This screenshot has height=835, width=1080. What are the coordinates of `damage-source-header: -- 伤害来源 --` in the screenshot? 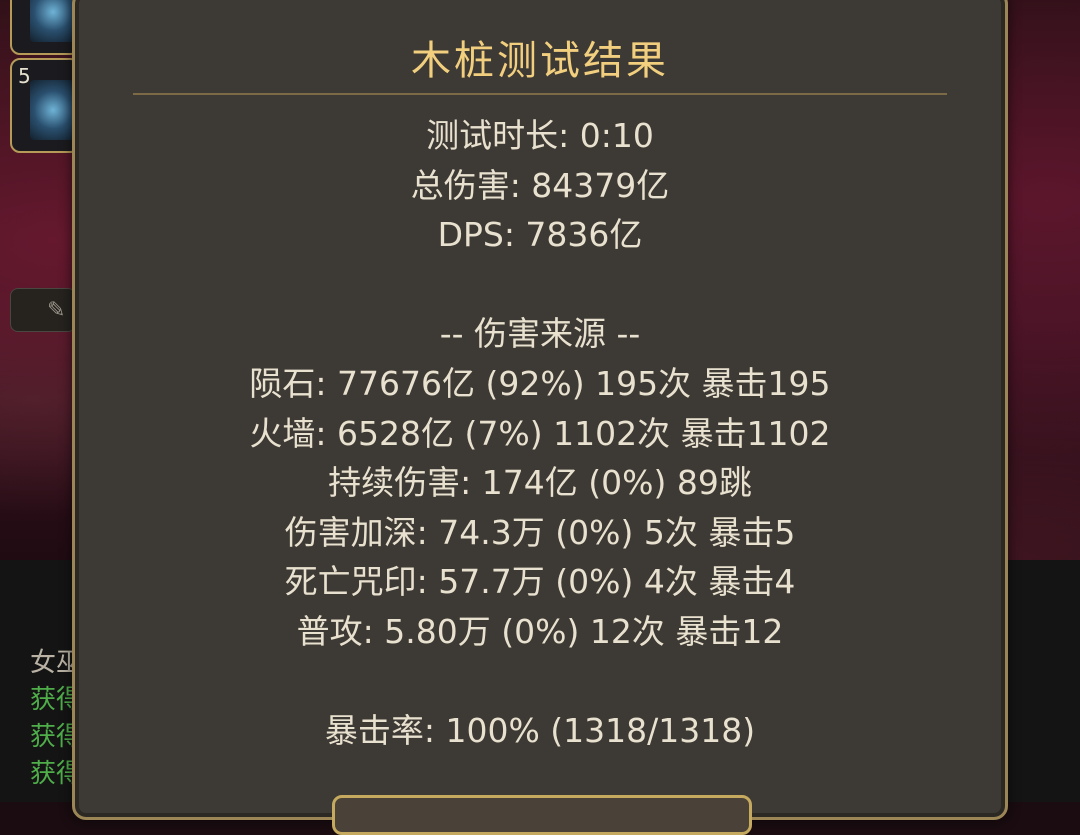 It's located at (540, 334).